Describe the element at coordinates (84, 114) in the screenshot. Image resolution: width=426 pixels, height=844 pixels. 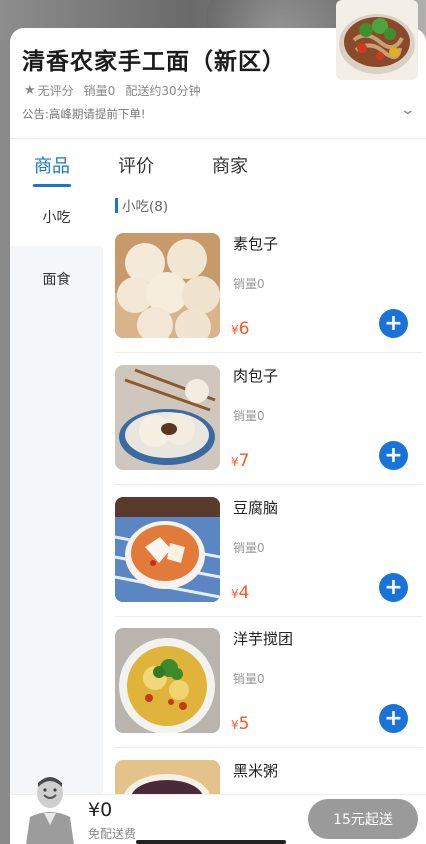
I see `shop-notice: 公告:高峰期请提前下单!` at that location.